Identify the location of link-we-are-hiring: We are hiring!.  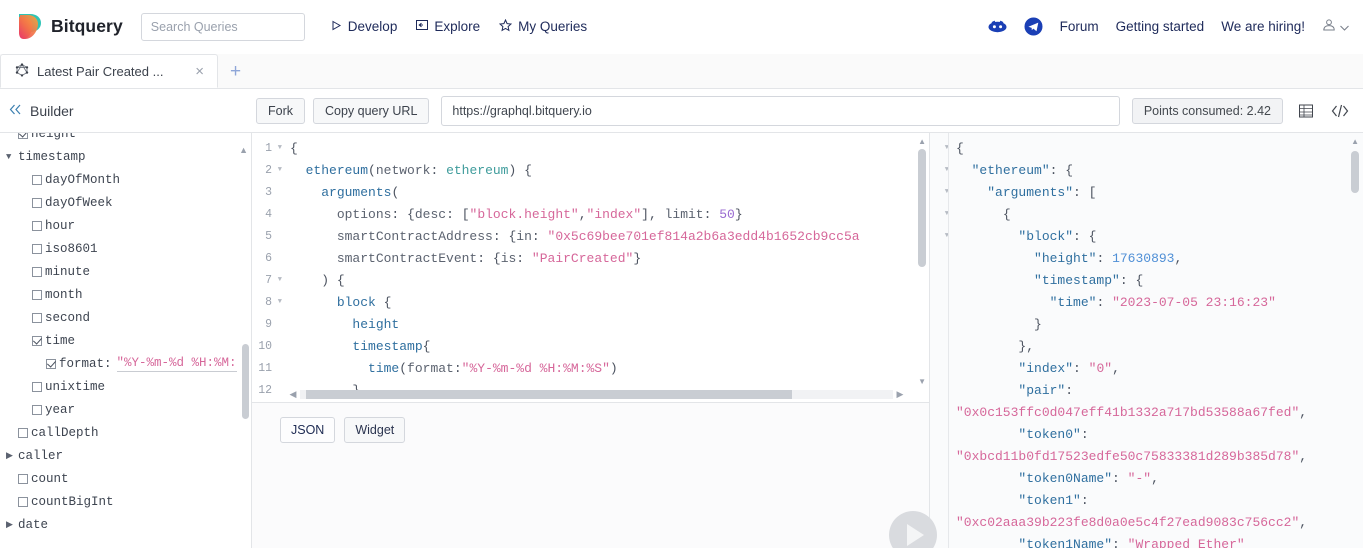
(1263, 26).